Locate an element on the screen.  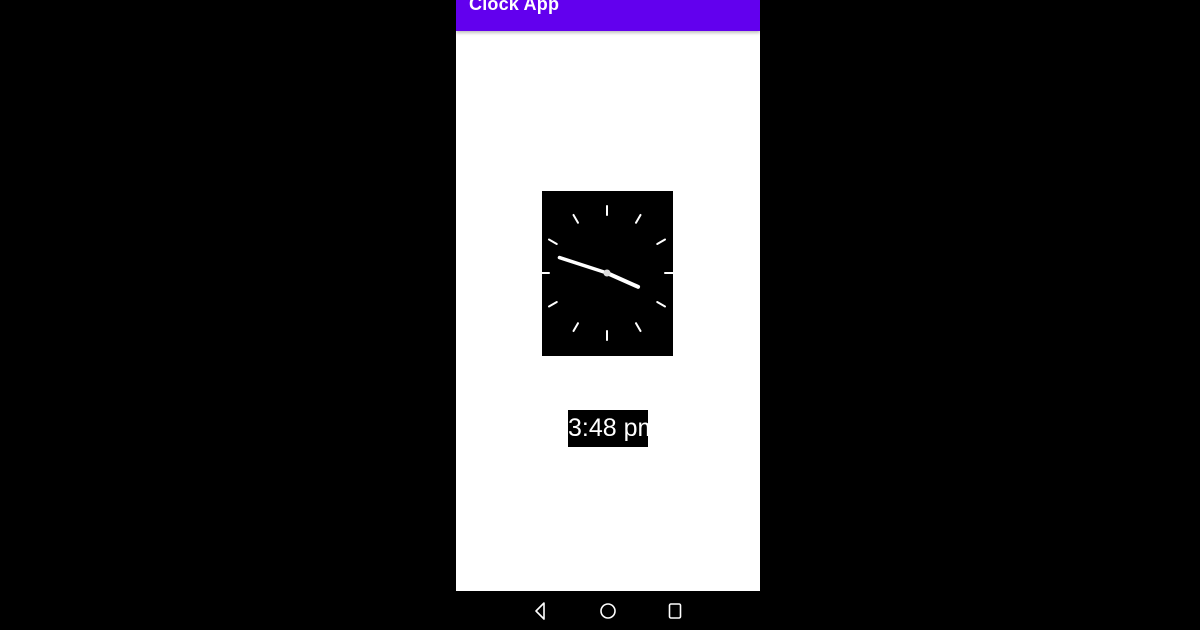
minute-hand is located at coordinates (583, 265).